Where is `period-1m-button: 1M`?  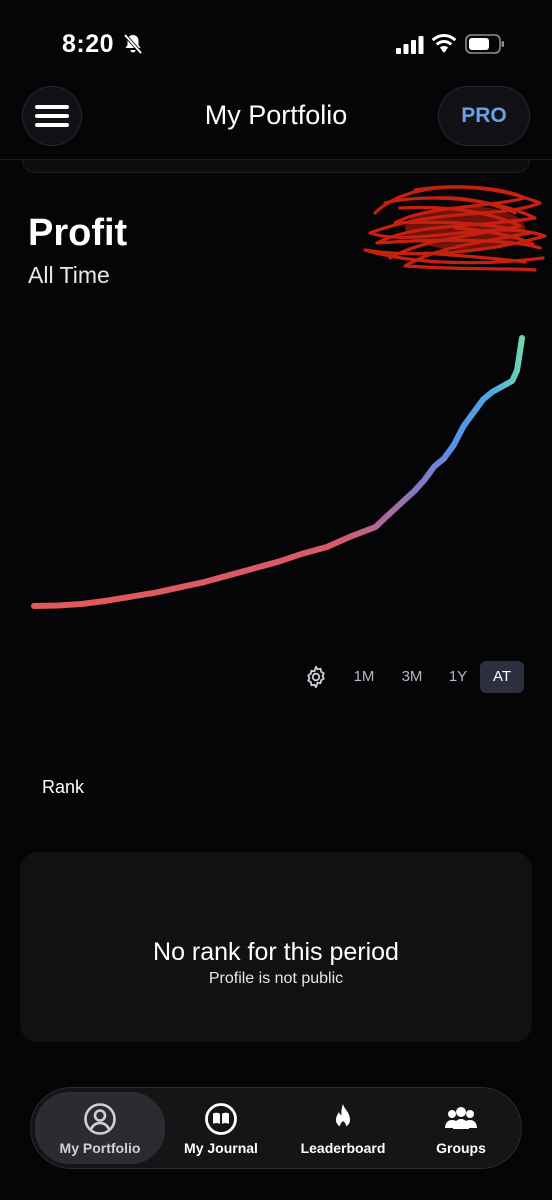 period-1m-button: 1M is located at coordinates (364, 677).